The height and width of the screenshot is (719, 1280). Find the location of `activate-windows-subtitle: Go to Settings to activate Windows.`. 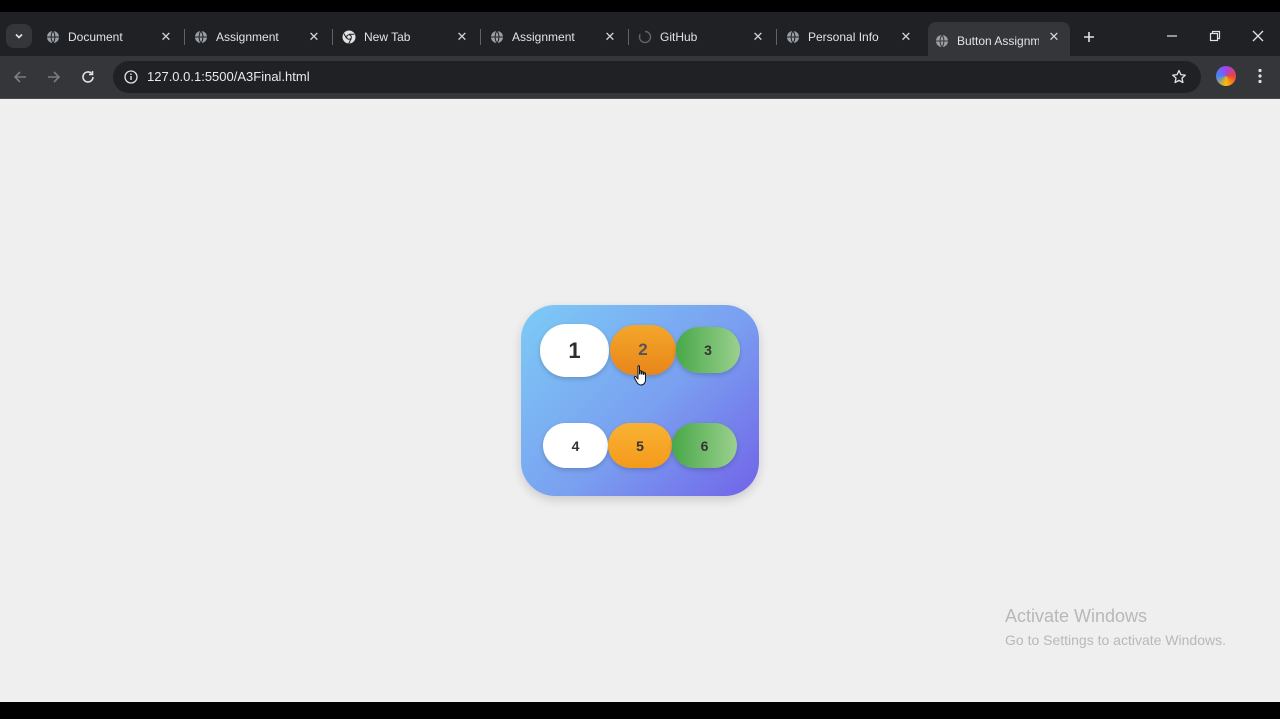

activate-windows-subtitle: Go to Settings to activate Windows. is located at coordinates (1115, 640).